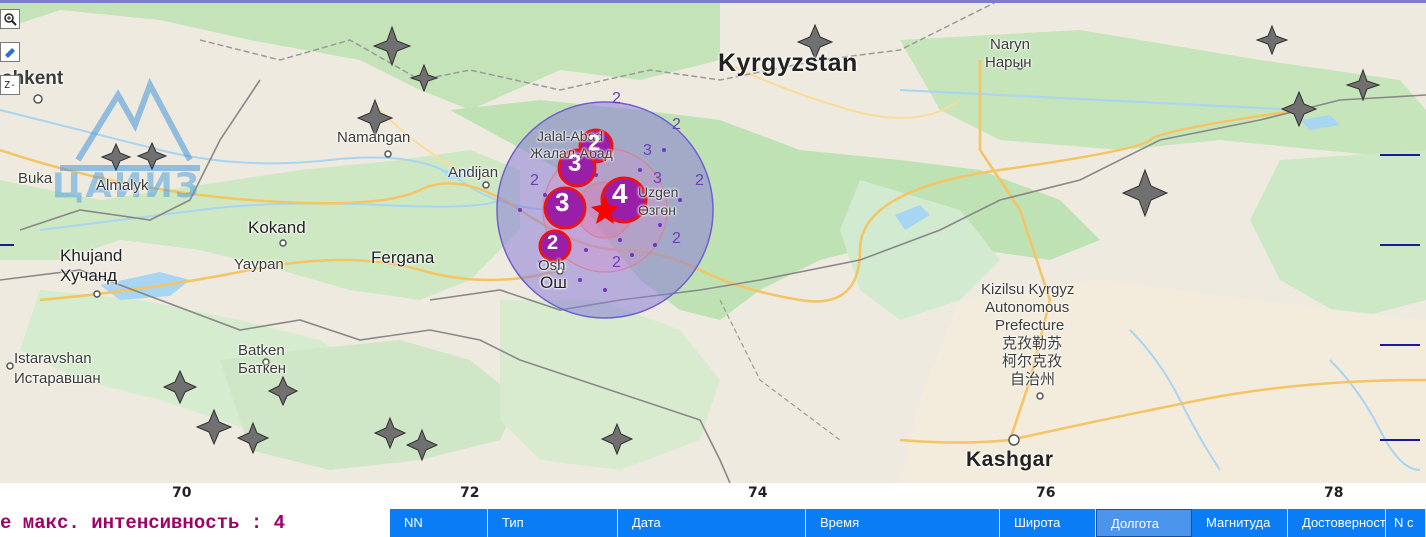 This screenshot has height=537, width=1426. Describe the element at coordinates (903, 523) in the screenshot. I see `column-header-time: Время` at that location.